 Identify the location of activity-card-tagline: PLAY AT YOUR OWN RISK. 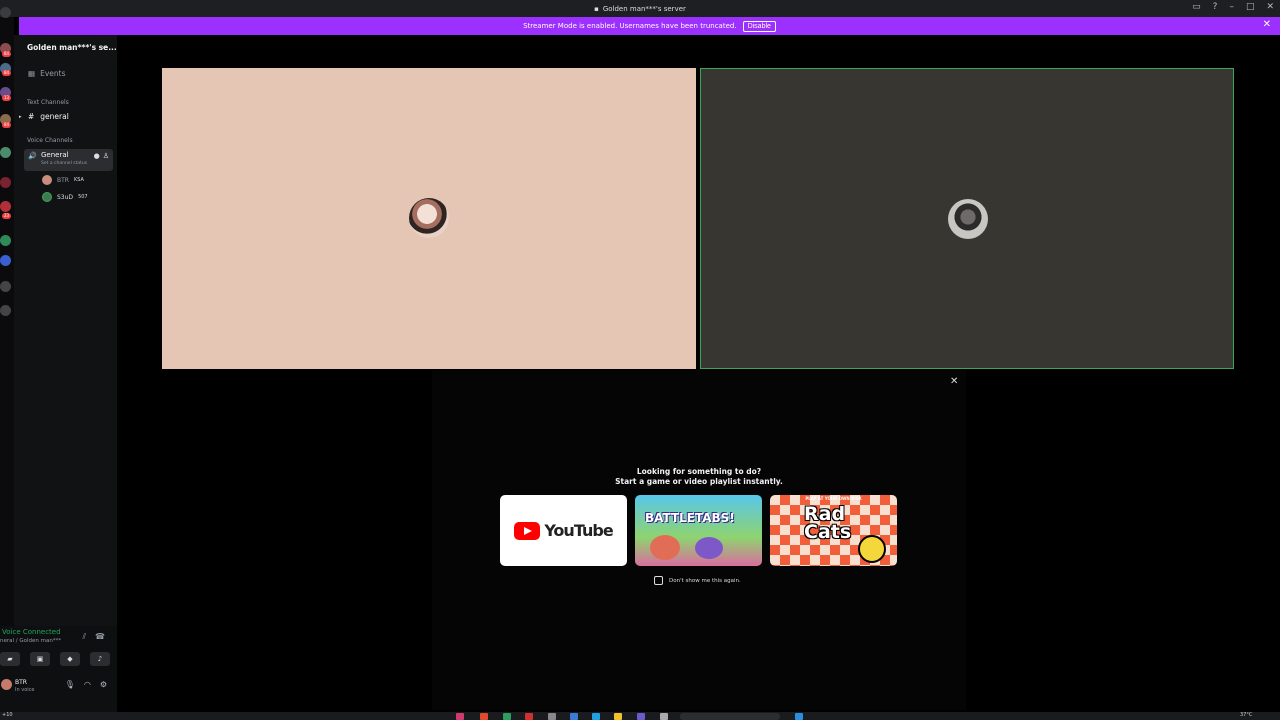
(833, 498).